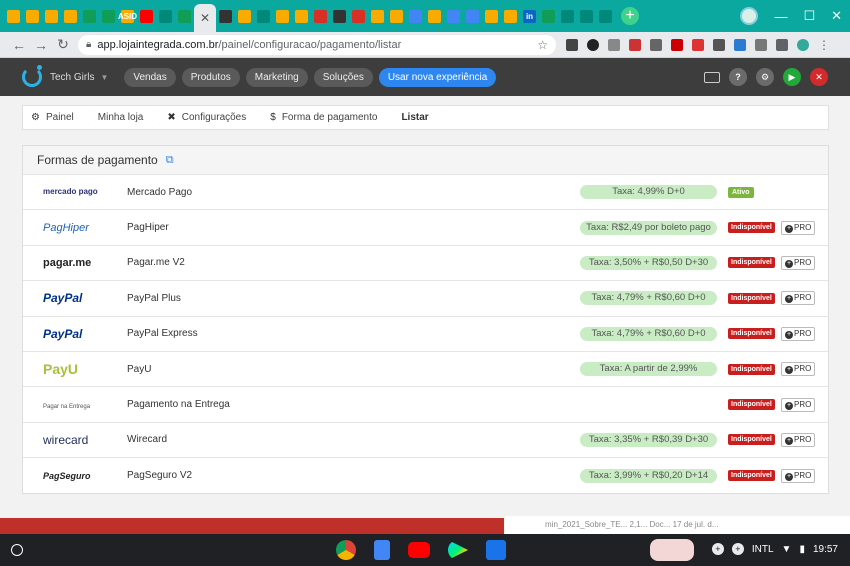  Describe the element at coordinates (156, 262) in the screenshot. I see `payment-method-name: Pagar.me V2` at that location.